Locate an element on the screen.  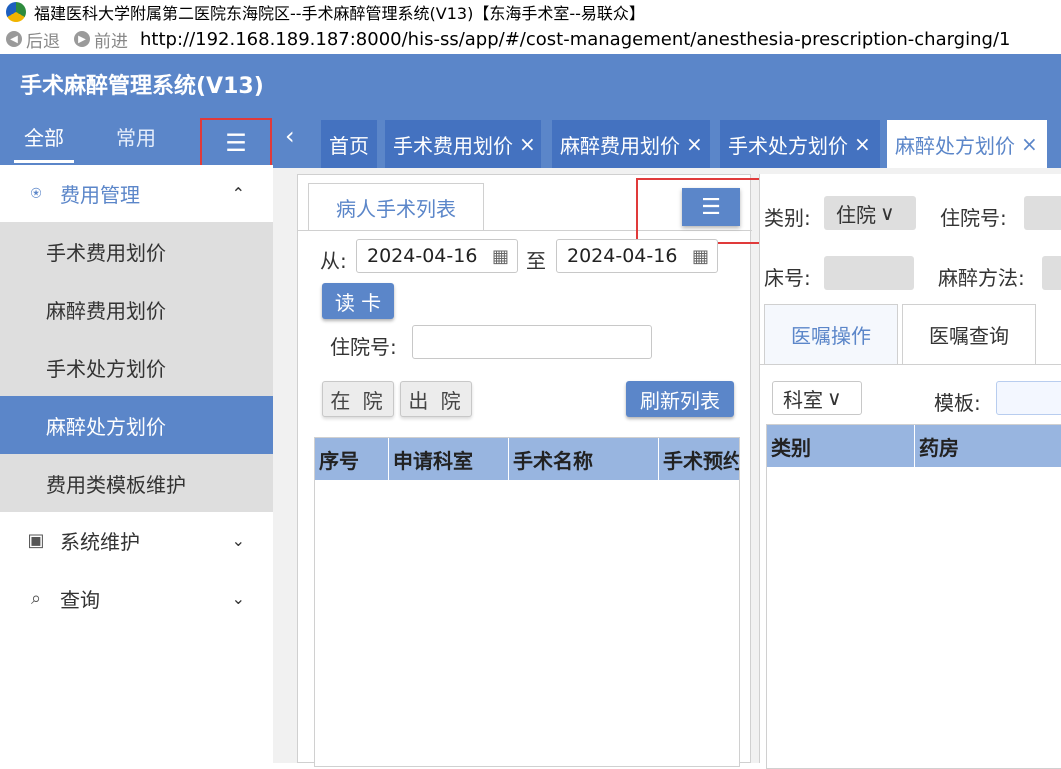
collapse-highlight: ☰ is located at coordinates (699, 211).